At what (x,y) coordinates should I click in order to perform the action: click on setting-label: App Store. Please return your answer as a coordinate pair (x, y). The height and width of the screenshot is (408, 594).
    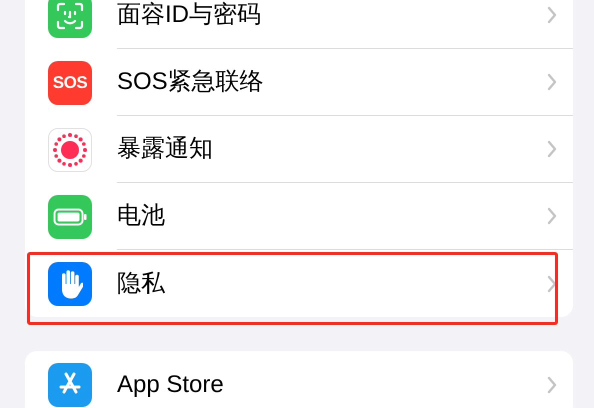
    Looking at the image, I should click on (332, 384).